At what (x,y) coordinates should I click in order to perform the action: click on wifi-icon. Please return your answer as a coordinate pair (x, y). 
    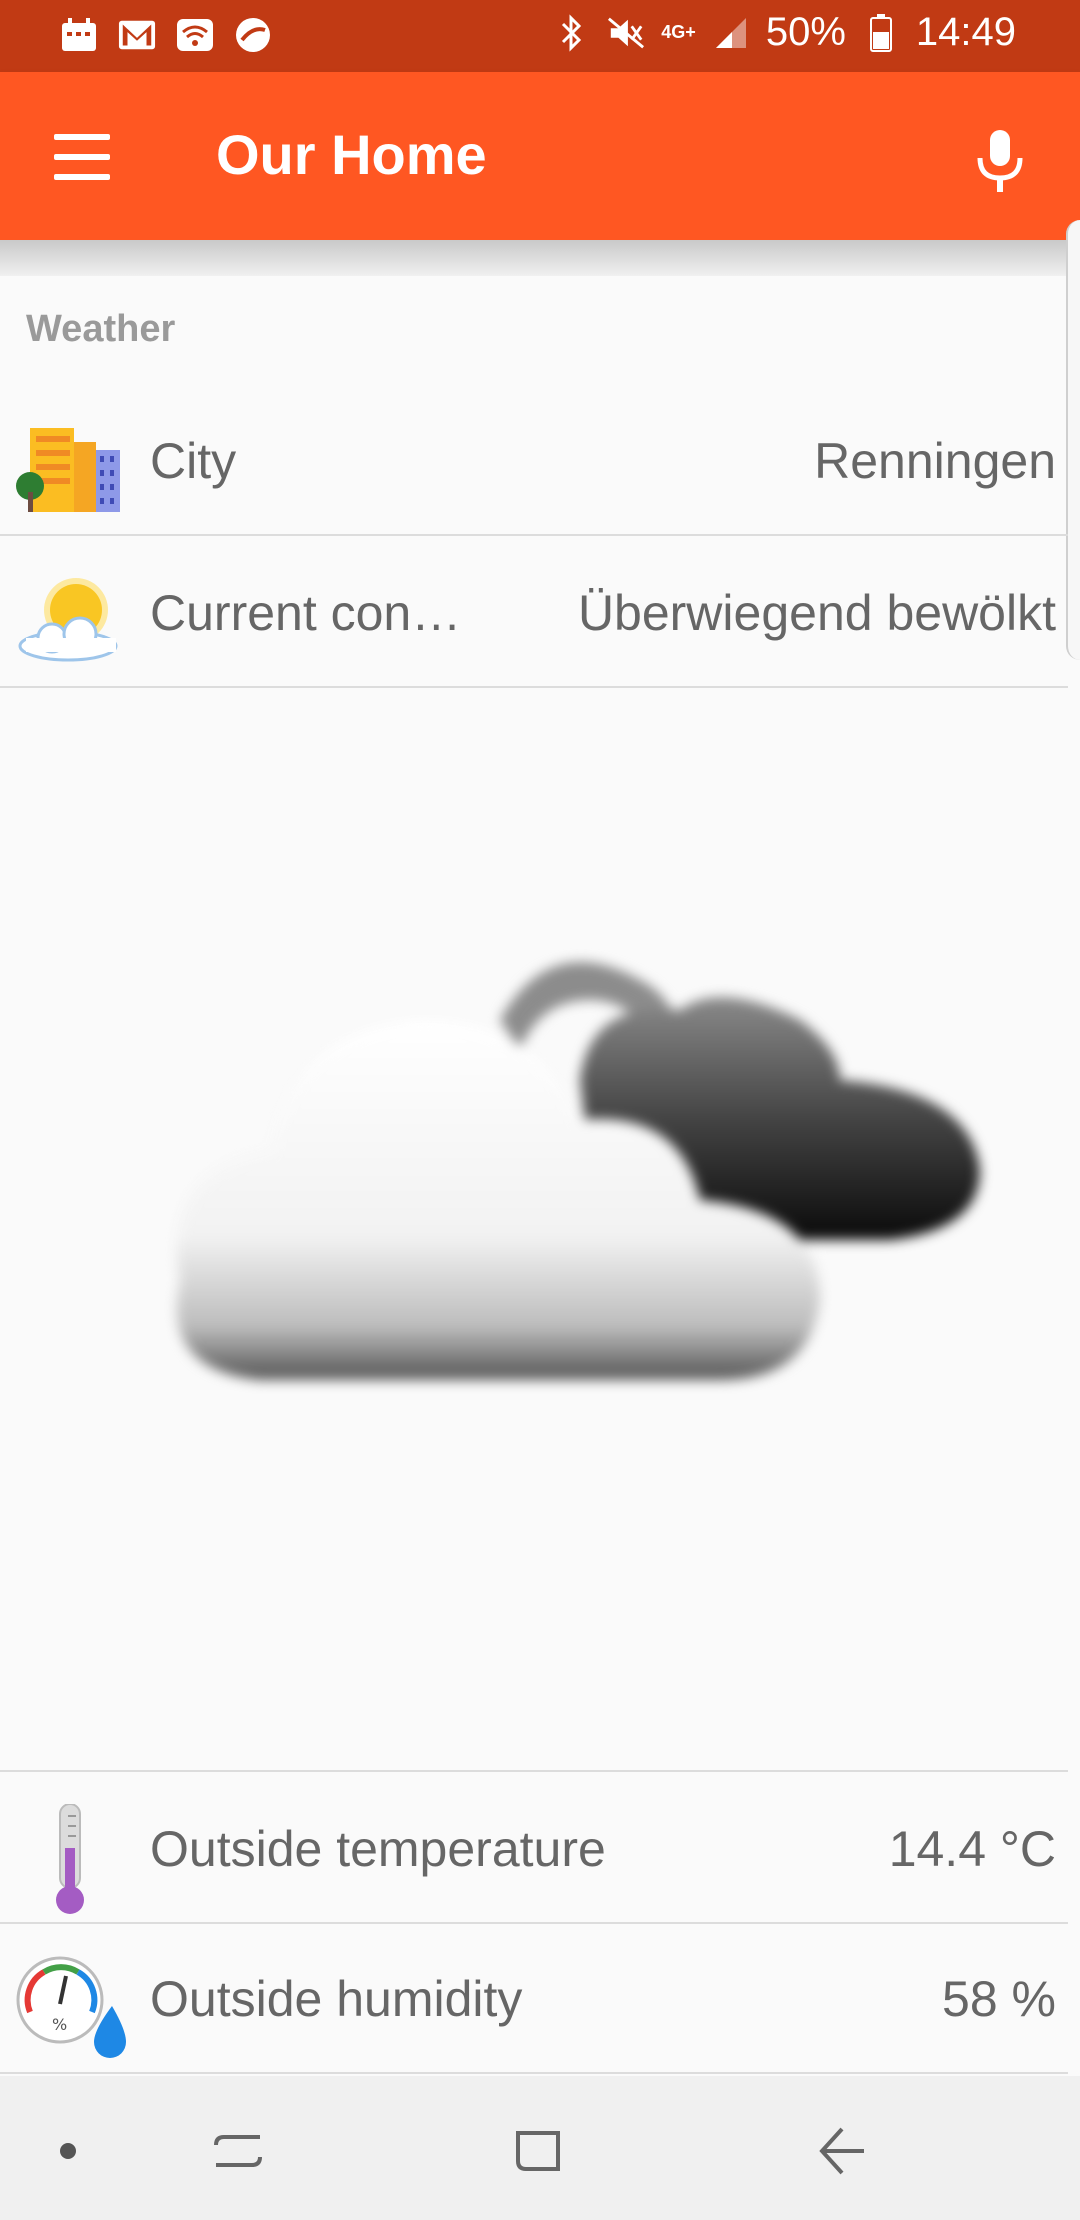
    Looking at the image, I should click on (195, 35).